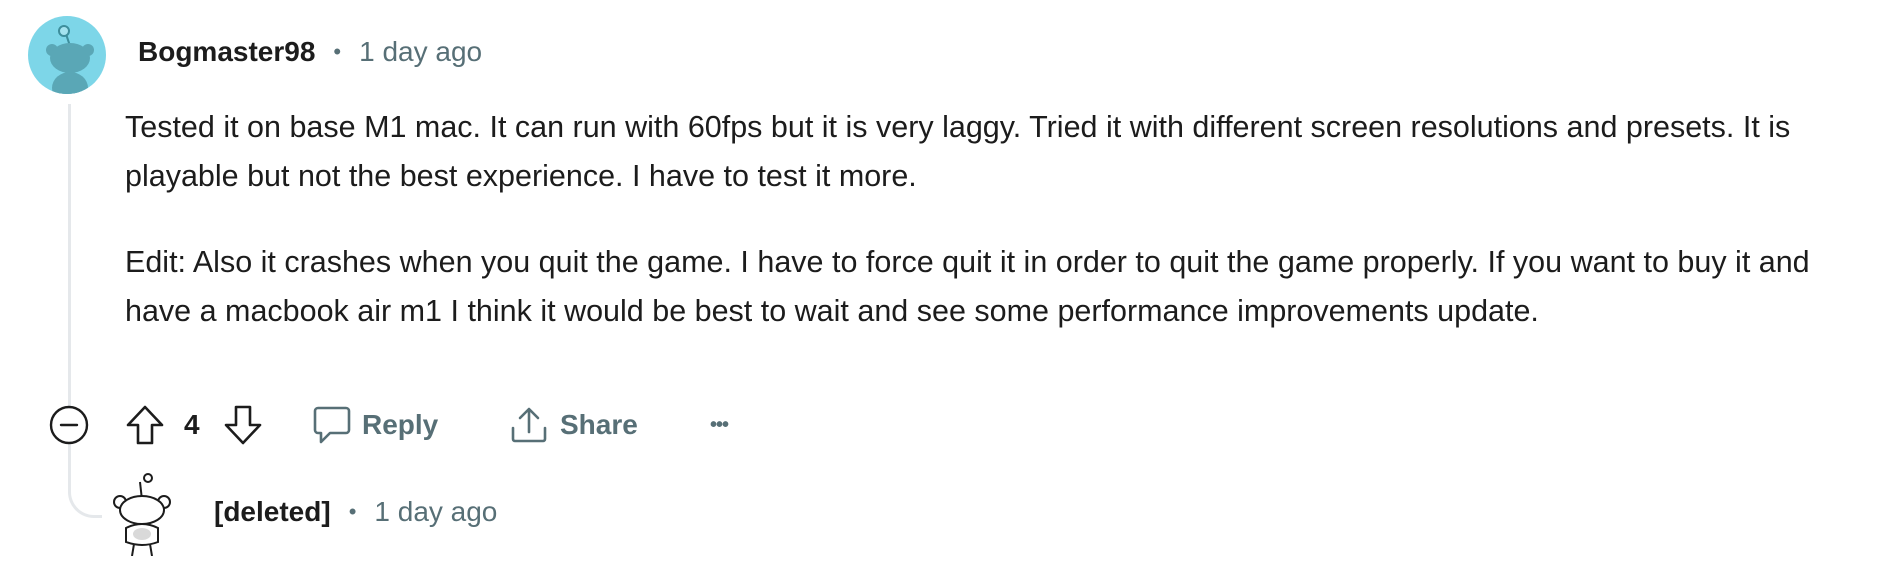 The width and height of the screenshot is (1902, 574). I want to click on arrow-up-icon, so click(145, 425).